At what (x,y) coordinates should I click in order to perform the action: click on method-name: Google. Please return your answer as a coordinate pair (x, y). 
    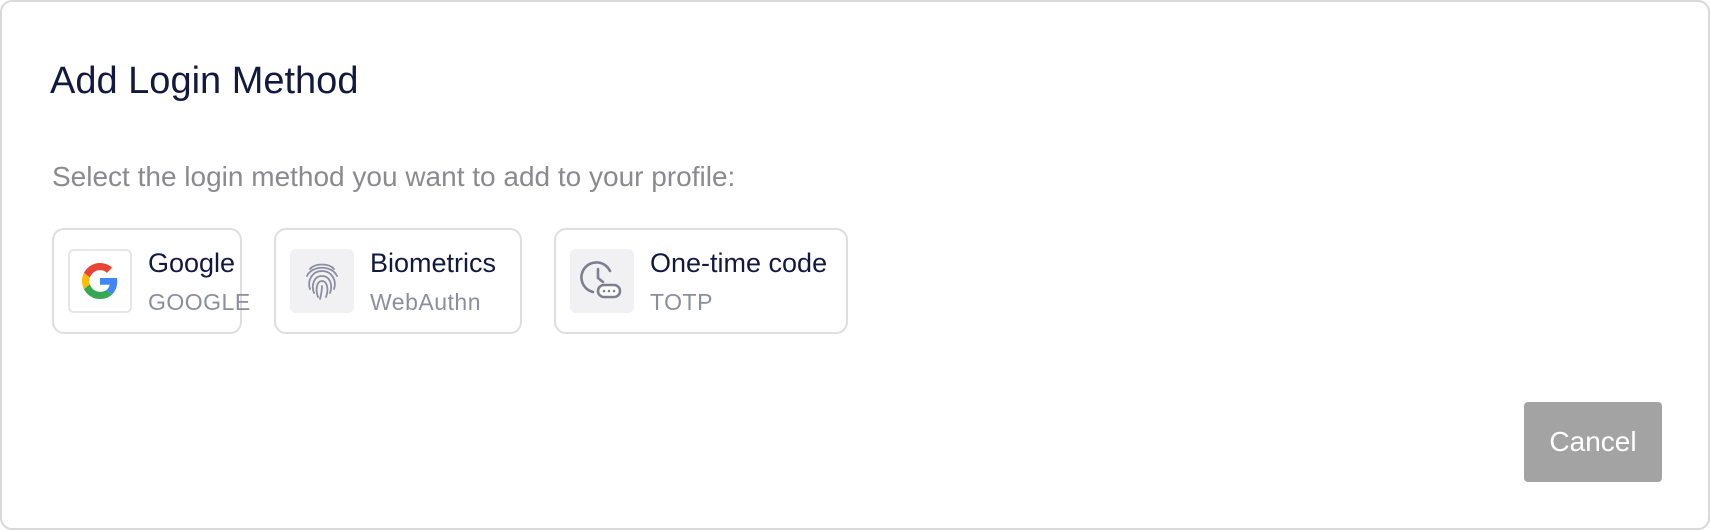
    Looking at the image, I should click on (192, 263).